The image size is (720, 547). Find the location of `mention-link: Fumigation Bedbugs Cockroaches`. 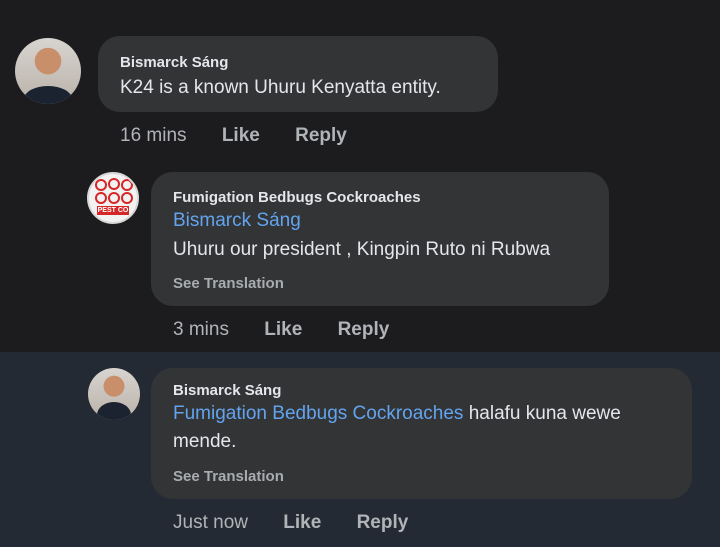

mention-link: Fumigation Bedbugs Cockroaches is located at coordinates (318, 413).